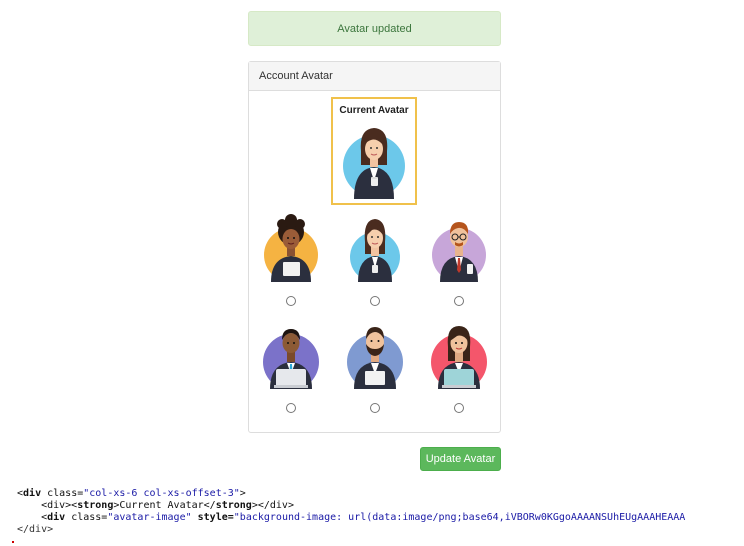 The height and width of the screenshot is (546, 744). Describe the element at coordinates (374, 110) in the screenshot. I see `current-avatar-title: Current Avatar` at that location.